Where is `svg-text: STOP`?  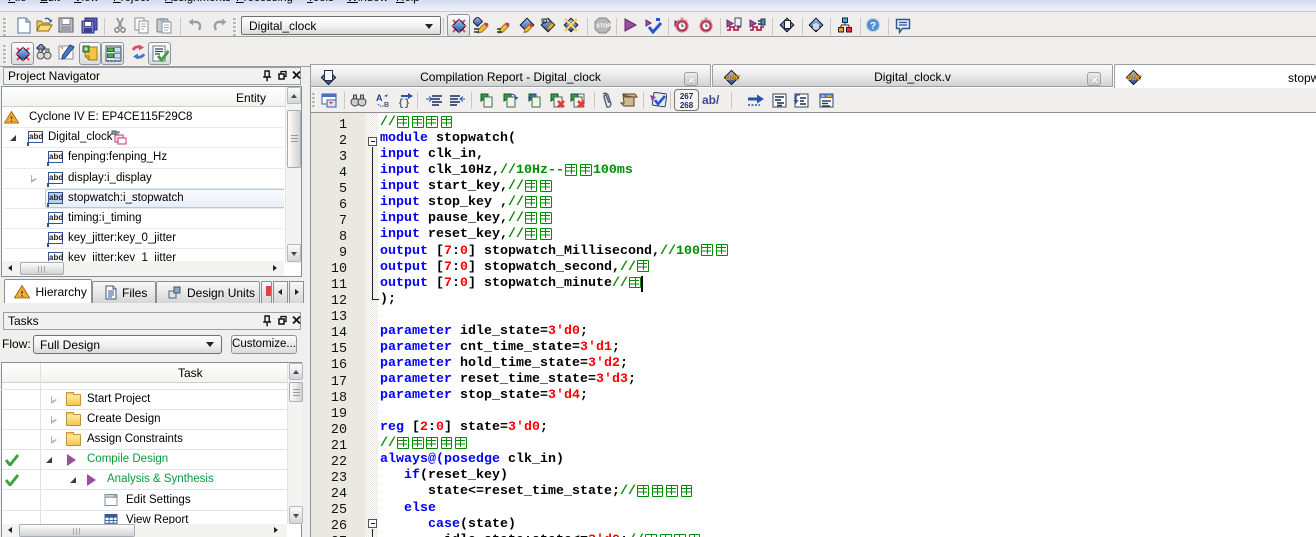 svg-text: STOP is located at coordinates (603, 27).